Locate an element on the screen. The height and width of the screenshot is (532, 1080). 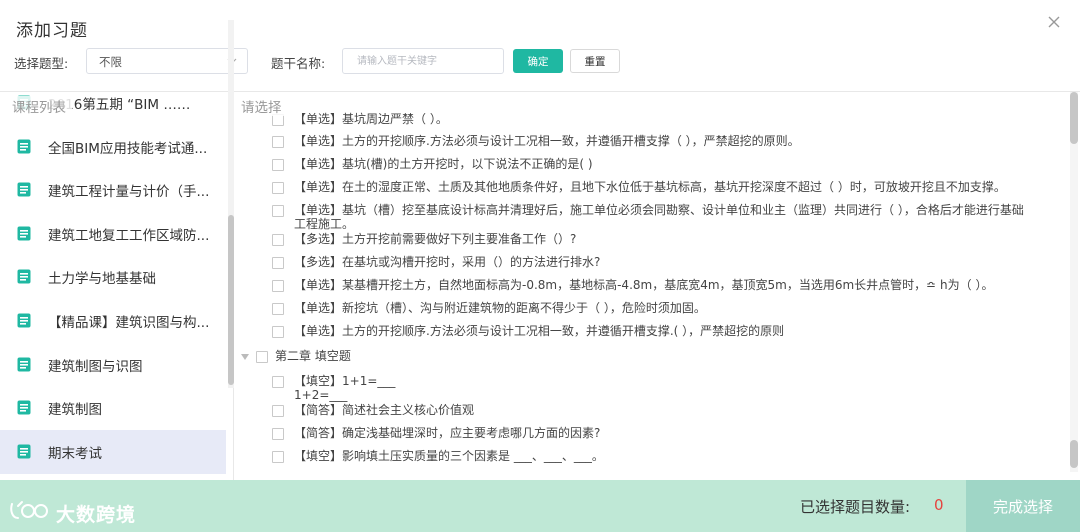
dialog-title: 添加习题 is located at coordinates (52, 31).